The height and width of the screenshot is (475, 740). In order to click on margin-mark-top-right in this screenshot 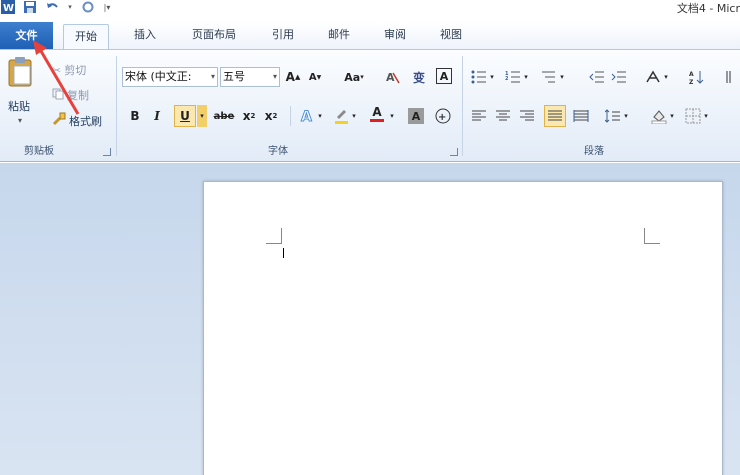, I will do `click(652, 236)`.